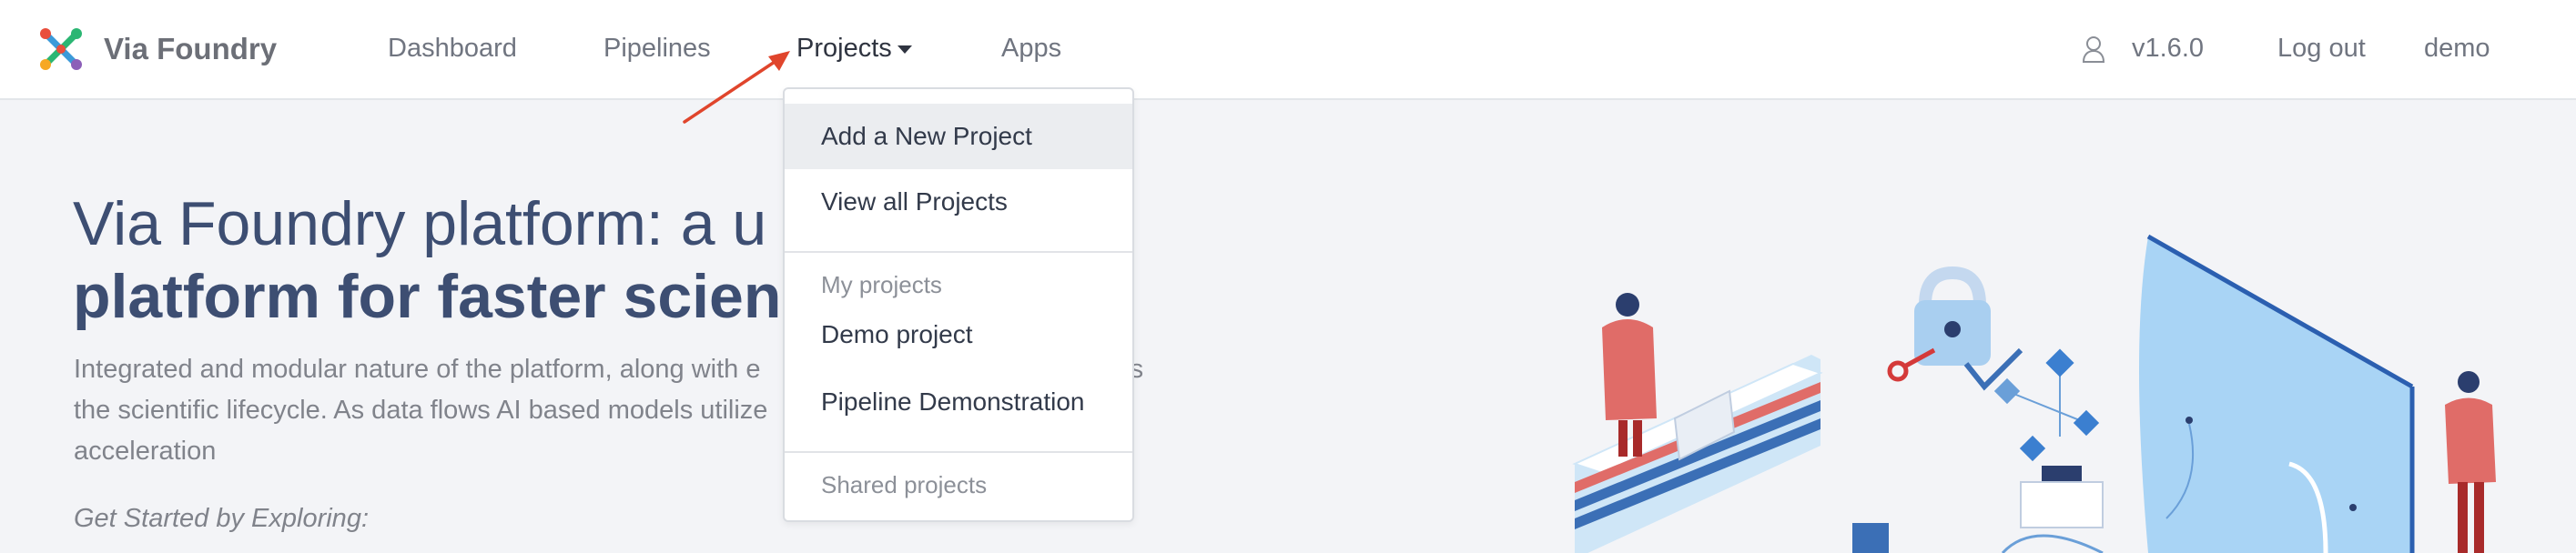 This screenshot has width=2576, height=553. I want to click on brand: Via Foundry, so click(157, 49).